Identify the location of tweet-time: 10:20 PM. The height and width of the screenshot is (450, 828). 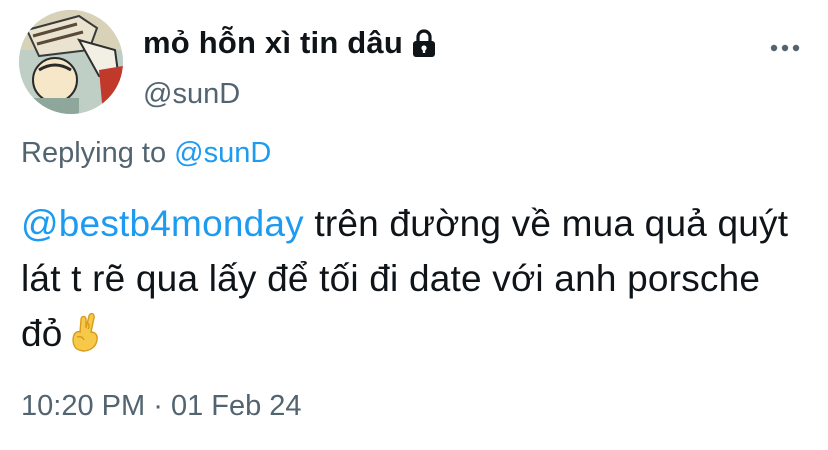
(83, 406).